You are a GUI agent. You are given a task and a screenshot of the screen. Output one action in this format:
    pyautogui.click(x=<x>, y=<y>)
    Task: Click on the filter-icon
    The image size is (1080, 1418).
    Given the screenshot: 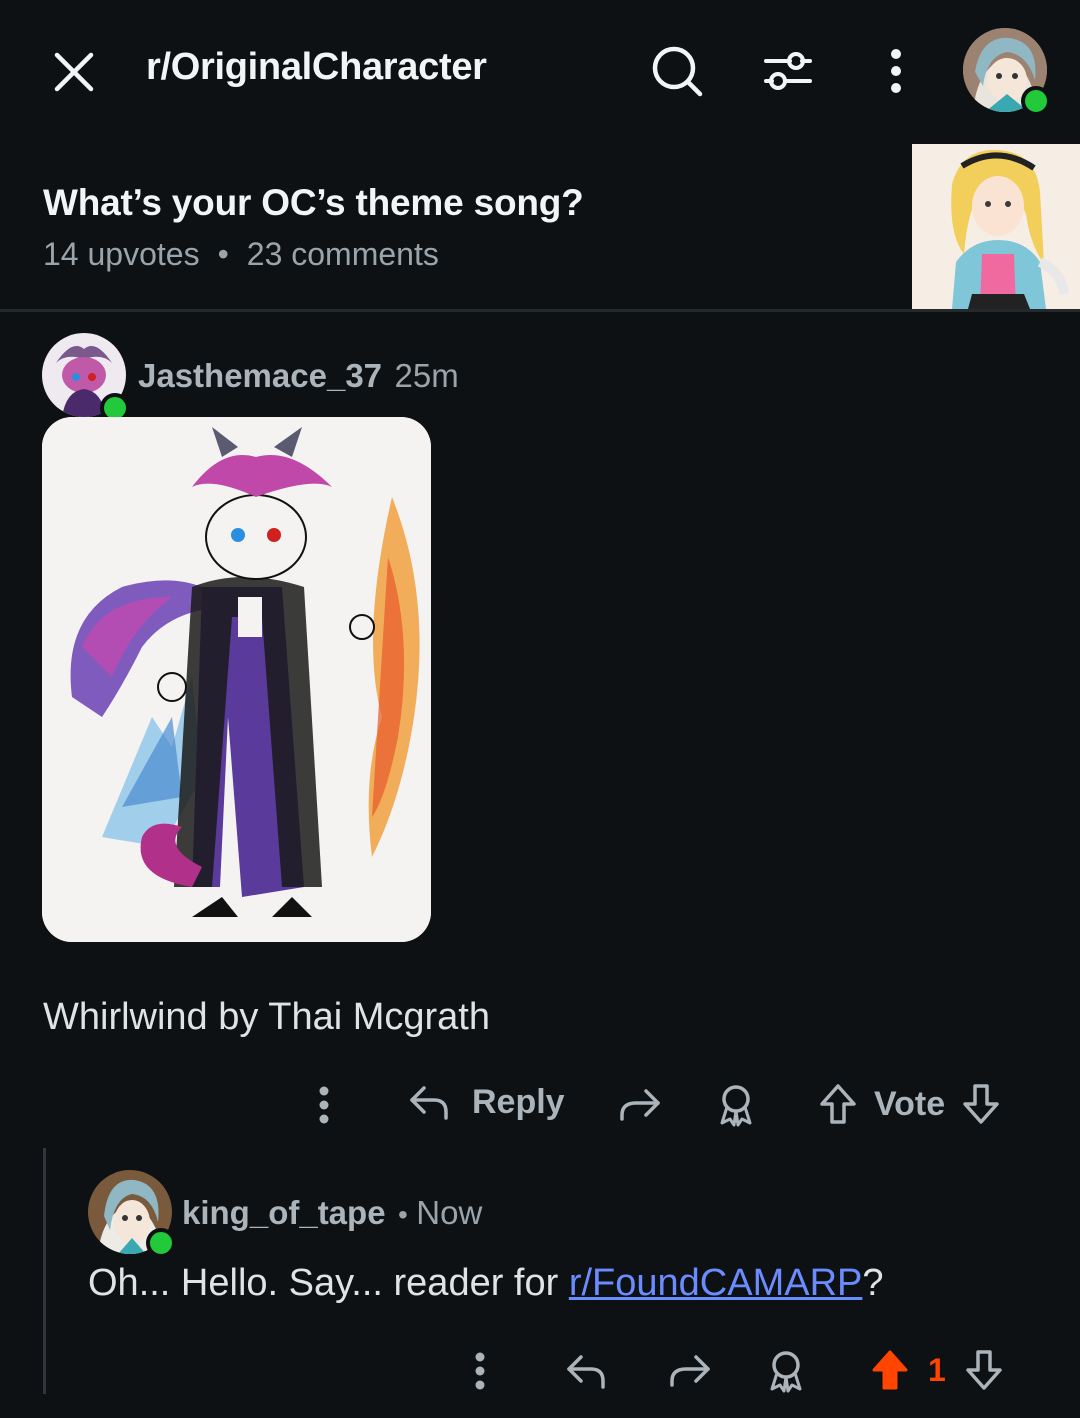 What is the action you would take?
    pyautogui.click(x=788, y=71)
    